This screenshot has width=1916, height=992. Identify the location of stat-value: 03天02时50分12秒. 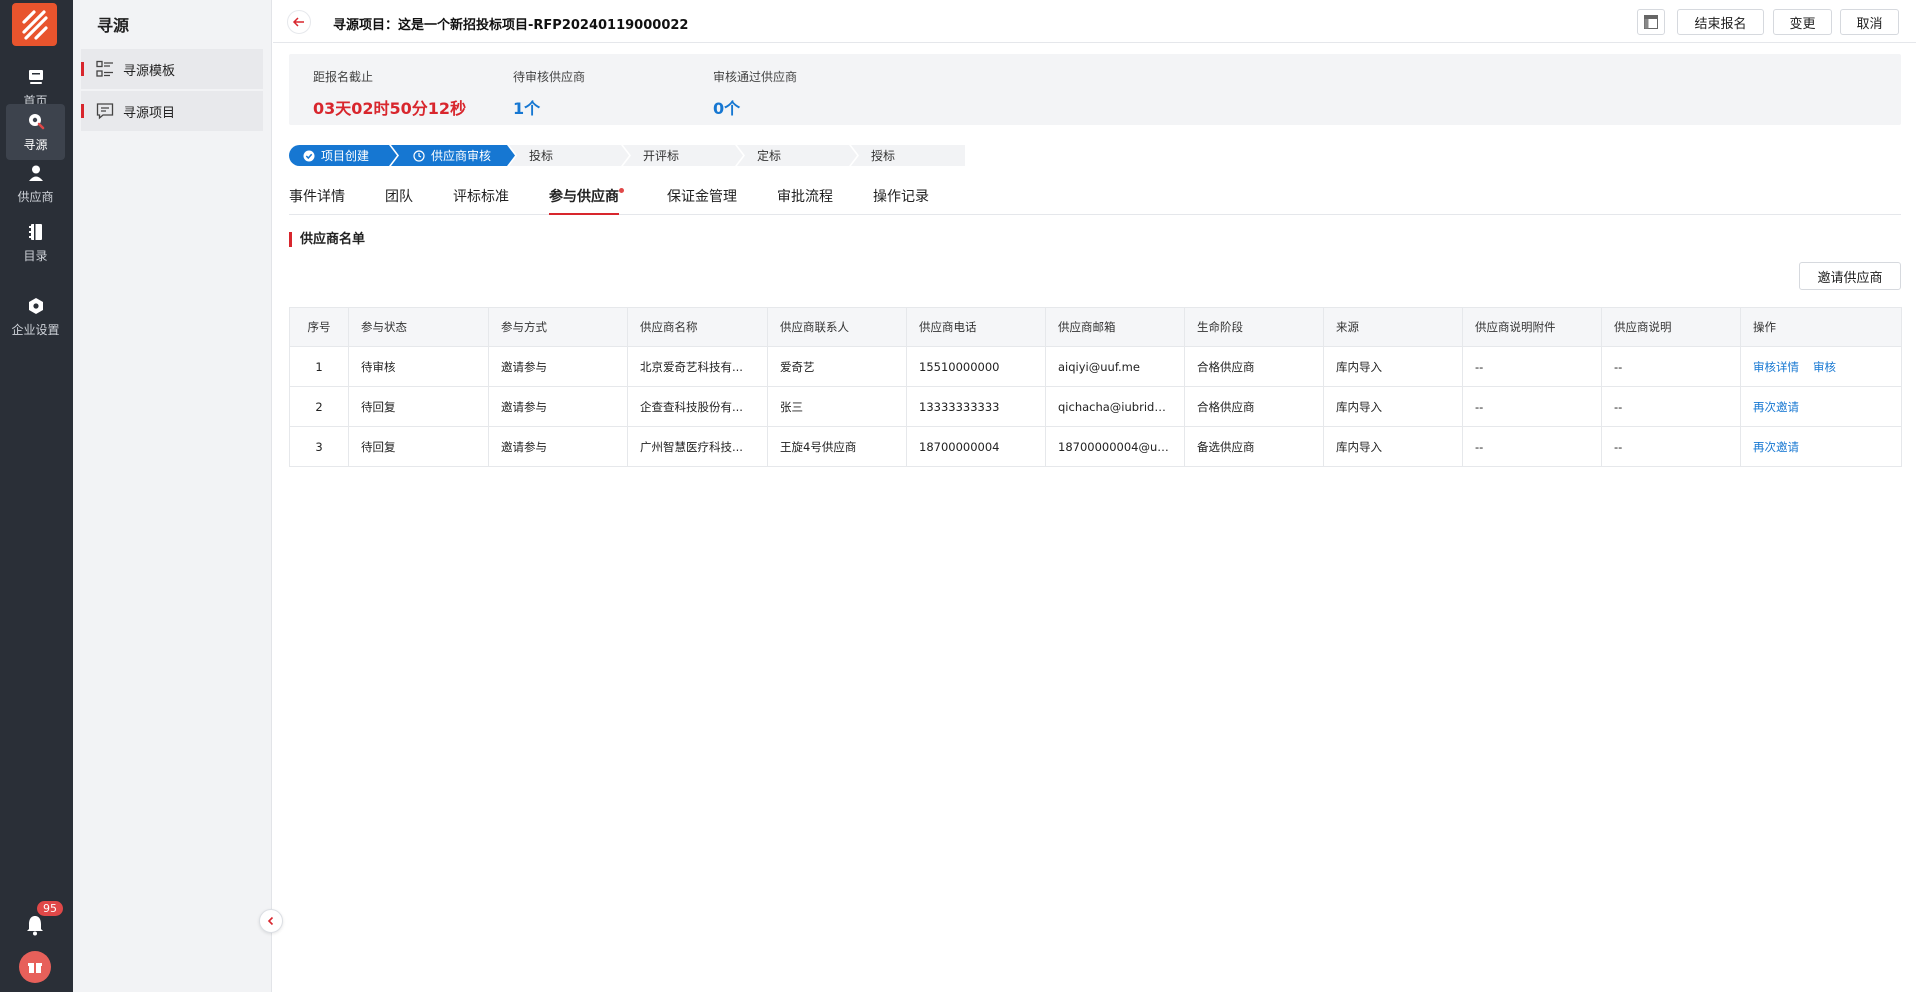
(390, 108).